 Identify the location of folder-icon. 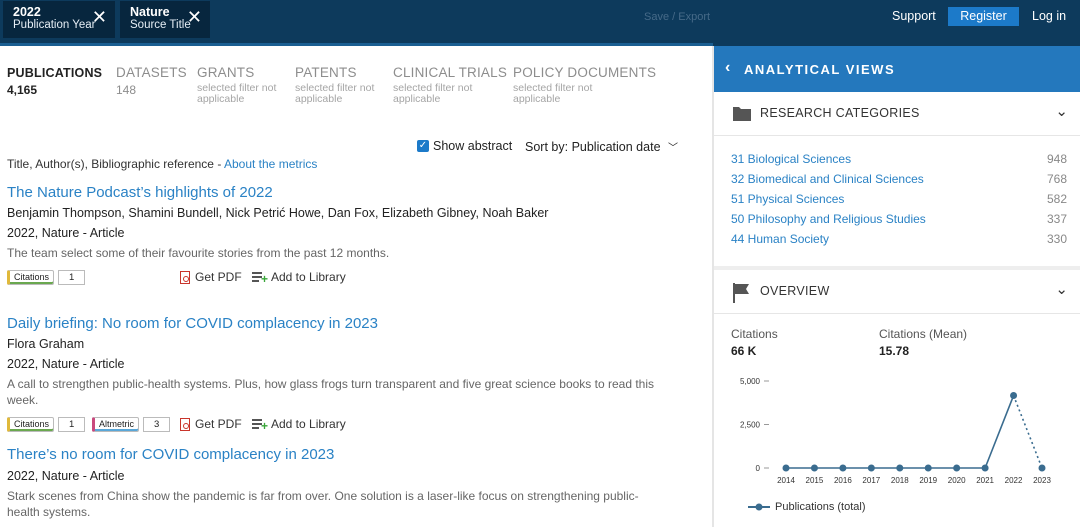
(742, 115).